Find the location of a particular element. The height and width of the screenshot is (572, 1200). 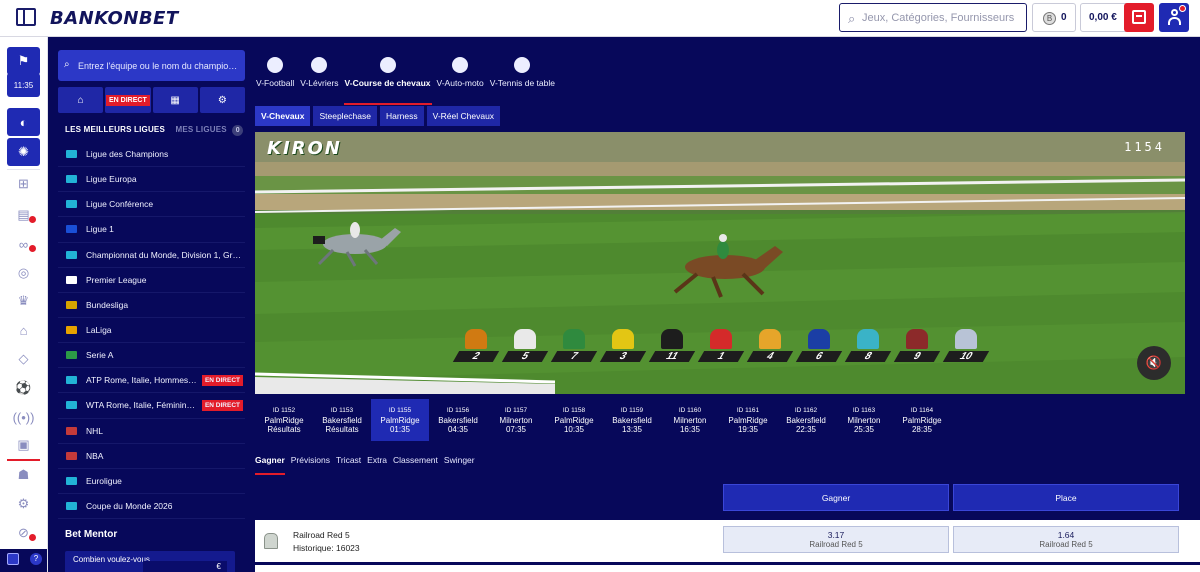

global-search: ⌕ is located at coordinates (933, 17).